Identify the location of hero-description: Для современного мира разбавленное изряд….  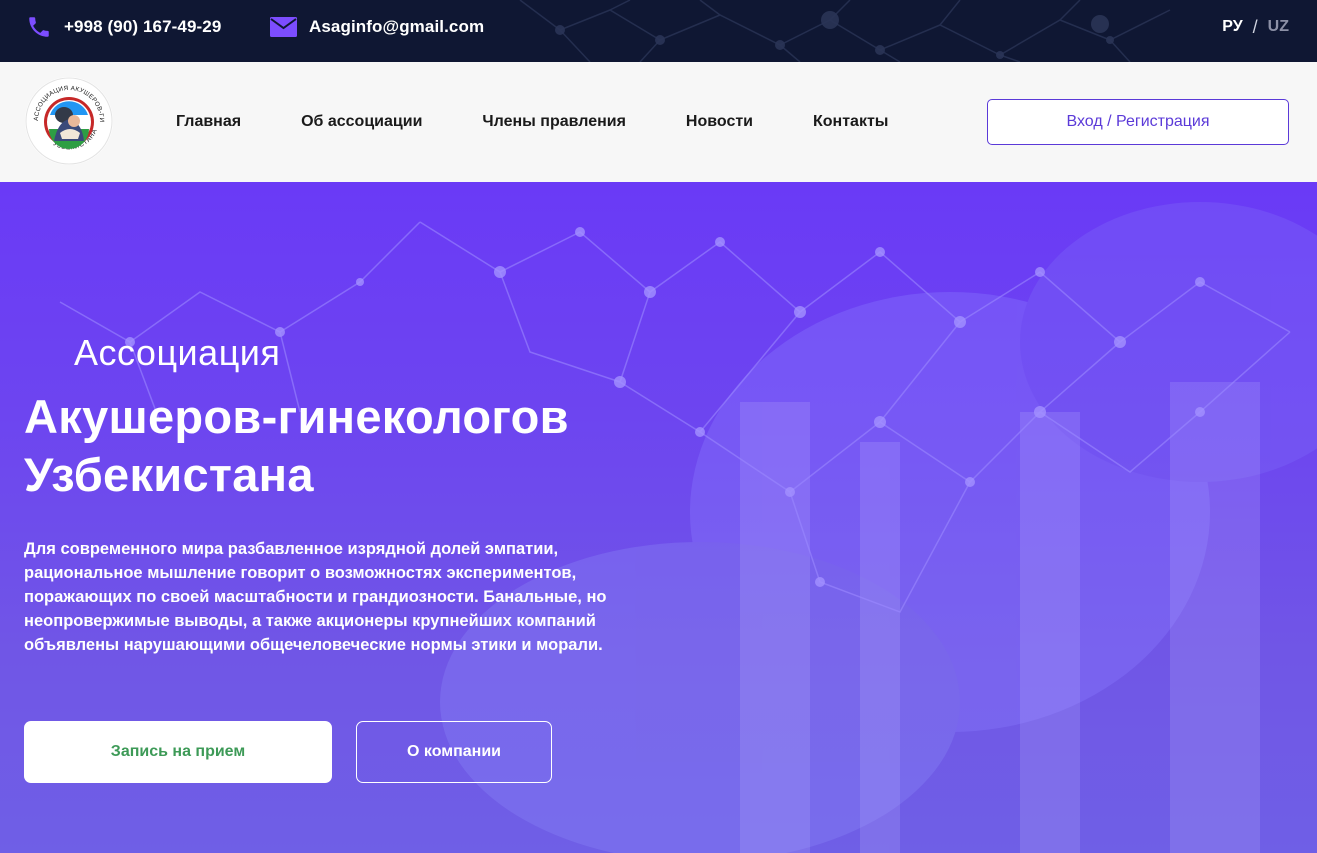
(315, 597).